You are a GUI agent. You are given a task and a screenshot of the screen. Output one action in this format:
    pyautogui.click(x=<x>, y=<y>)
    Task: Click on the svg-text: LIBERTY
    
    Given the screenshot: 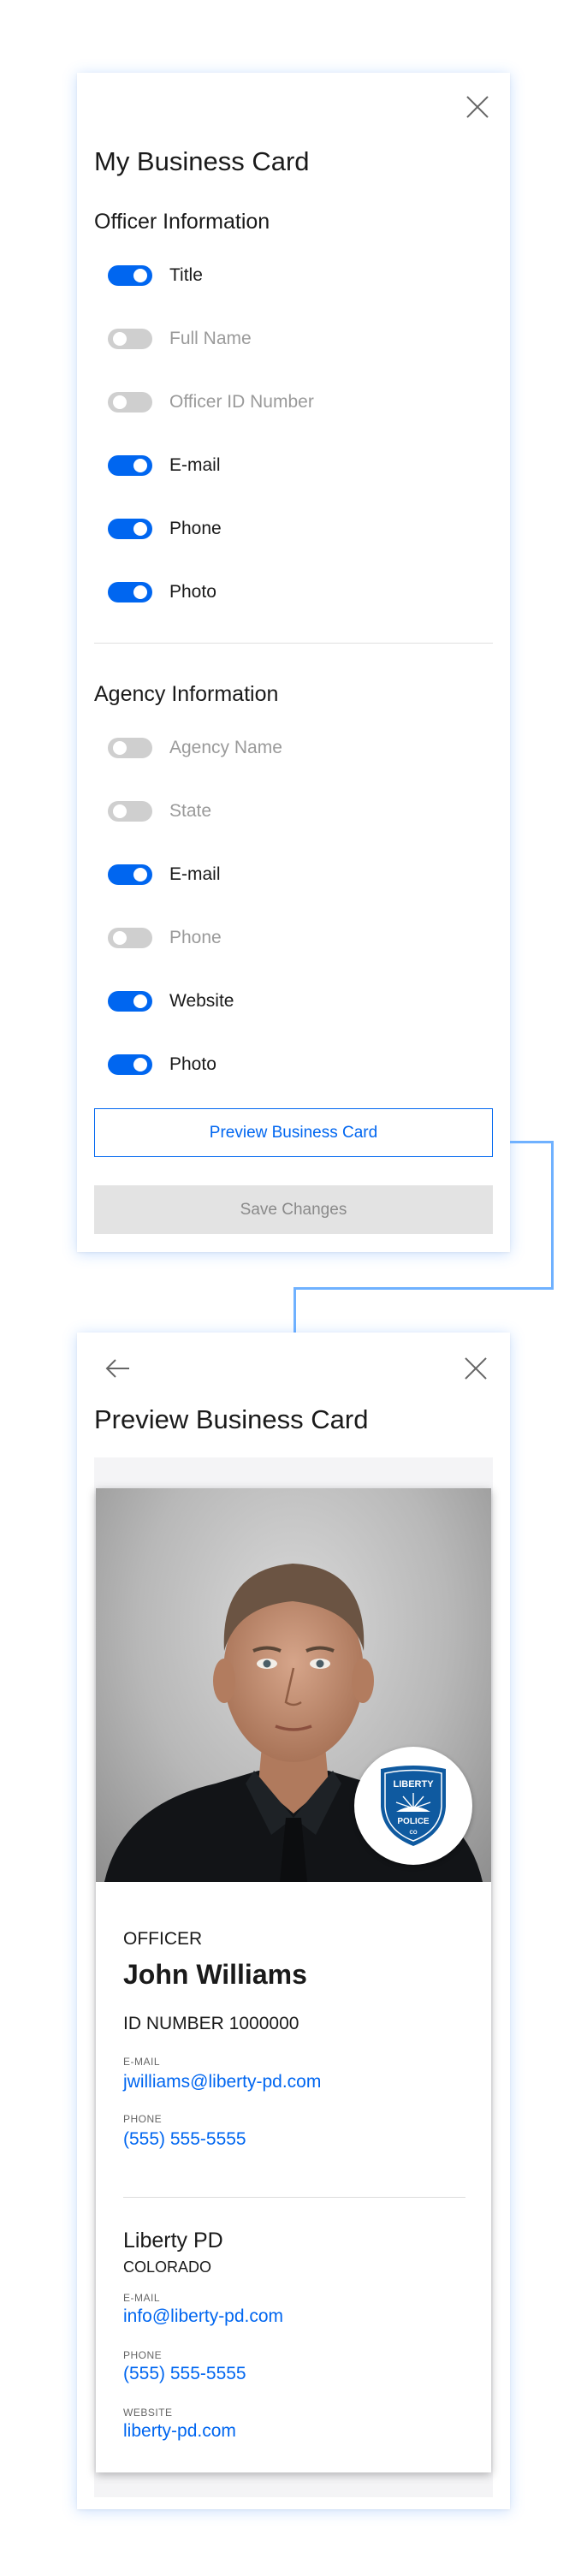 What is the action you would take?
    pyautogui.click(x=414, y=1784)
    